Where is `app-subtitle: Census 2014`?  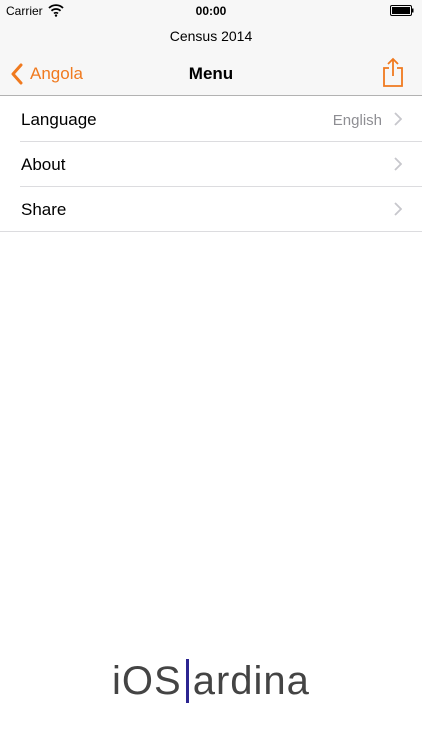
app-subtitle: Census 2014 is located at coordinates (211, 36).